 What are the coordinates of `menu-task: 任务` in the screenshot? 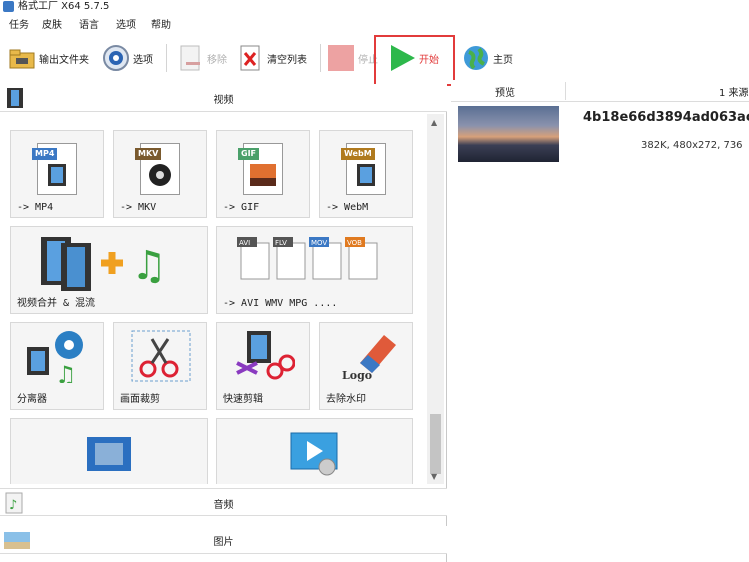 It's located at (19, 26).